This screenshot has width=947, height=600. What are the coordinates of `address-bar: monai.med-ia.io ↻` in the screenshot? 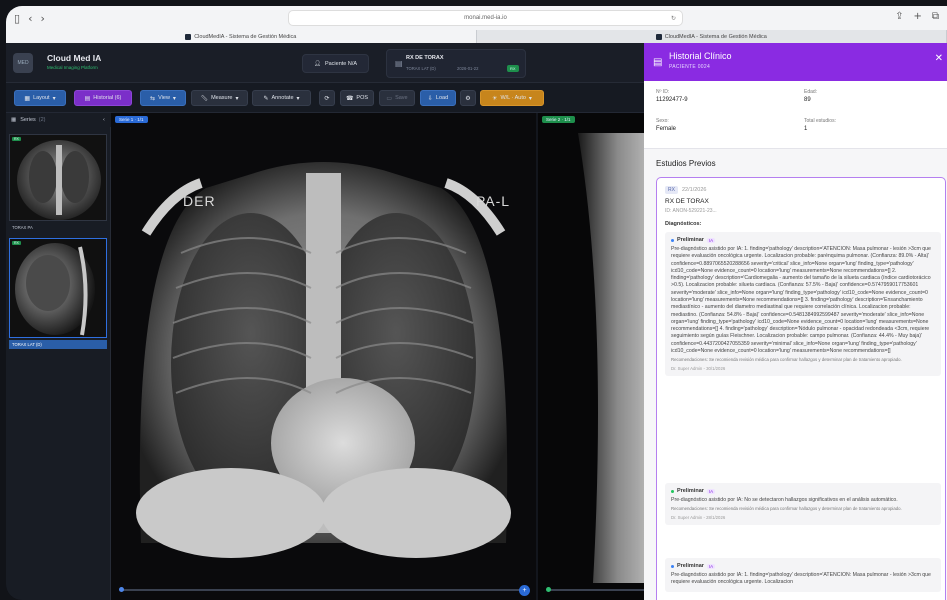 It's located at (485, 18).